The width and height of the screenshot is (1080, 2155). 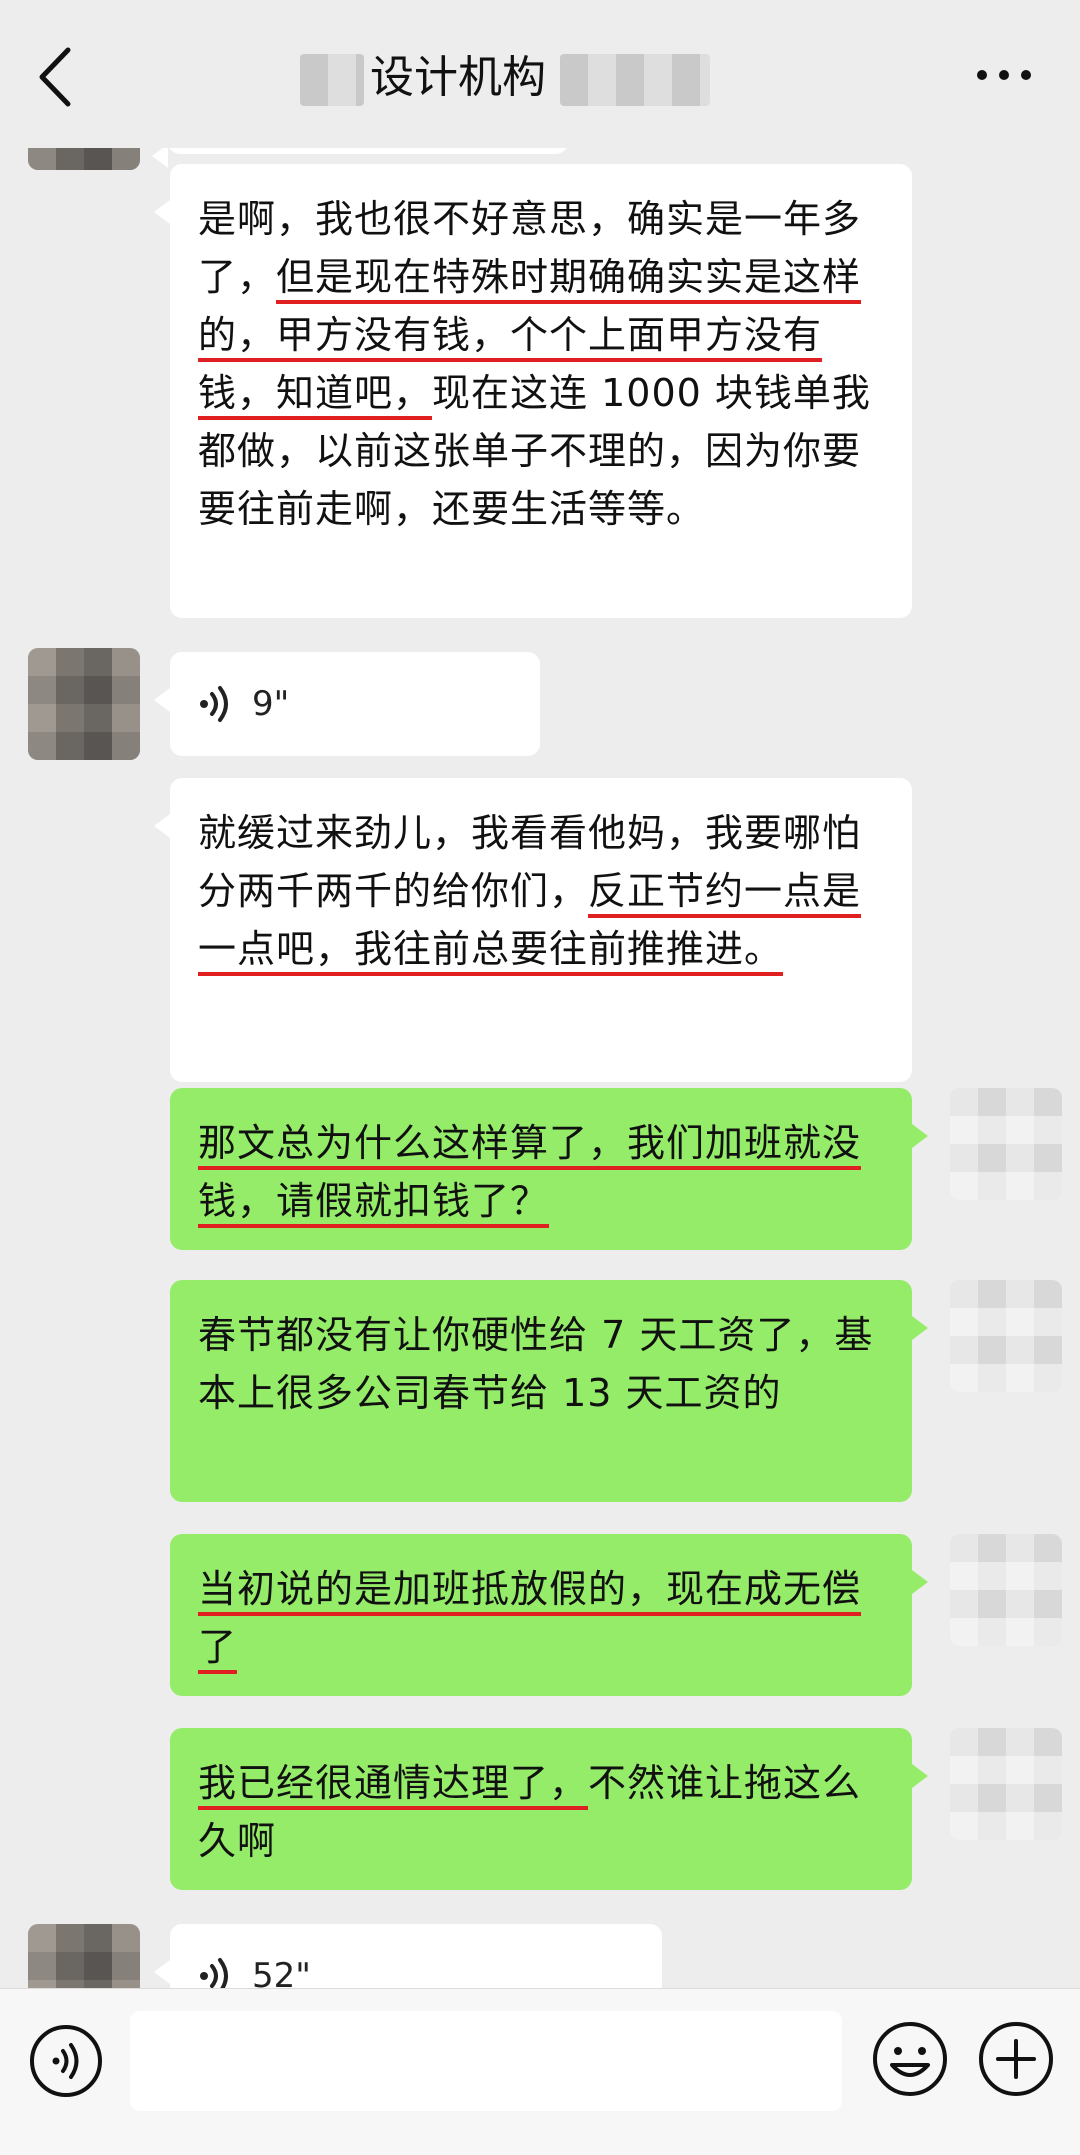 I want to click on blurred-name-prefix, so click(x=332, y=80).